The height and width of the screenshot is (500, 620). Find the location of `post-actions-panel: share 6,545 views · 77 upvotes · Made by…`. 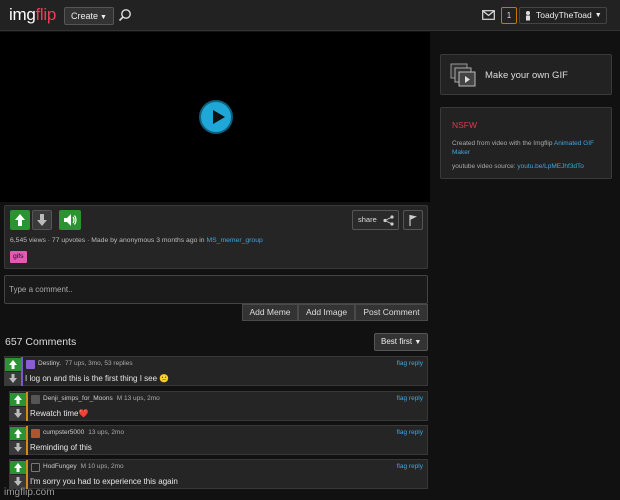

post-actions-panel: share 6,545 views · 77 upvotes · Made by… is located at coordinates (216, 237).